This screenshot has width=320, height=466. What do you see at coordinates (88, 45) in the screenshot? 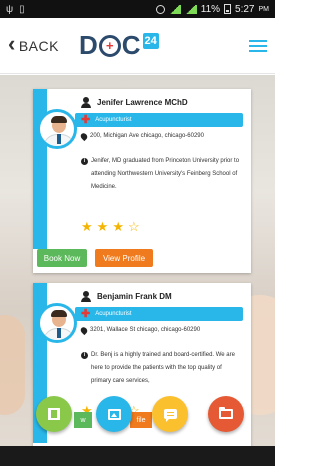
I see `logo-letter-d: D` at bounding box center [88, 45].